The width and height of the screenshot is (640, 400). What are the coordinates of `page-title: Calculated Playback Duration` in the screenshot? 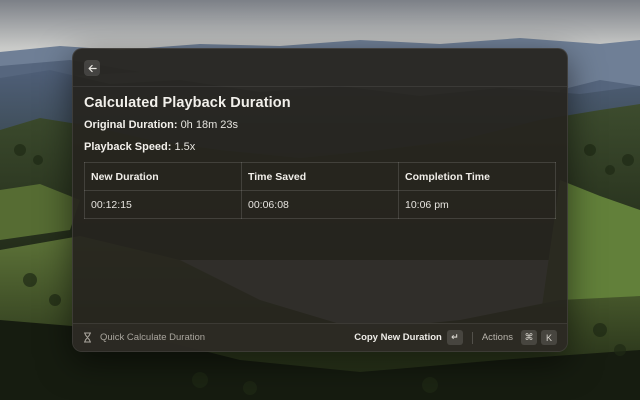 It's located at (187, 103).